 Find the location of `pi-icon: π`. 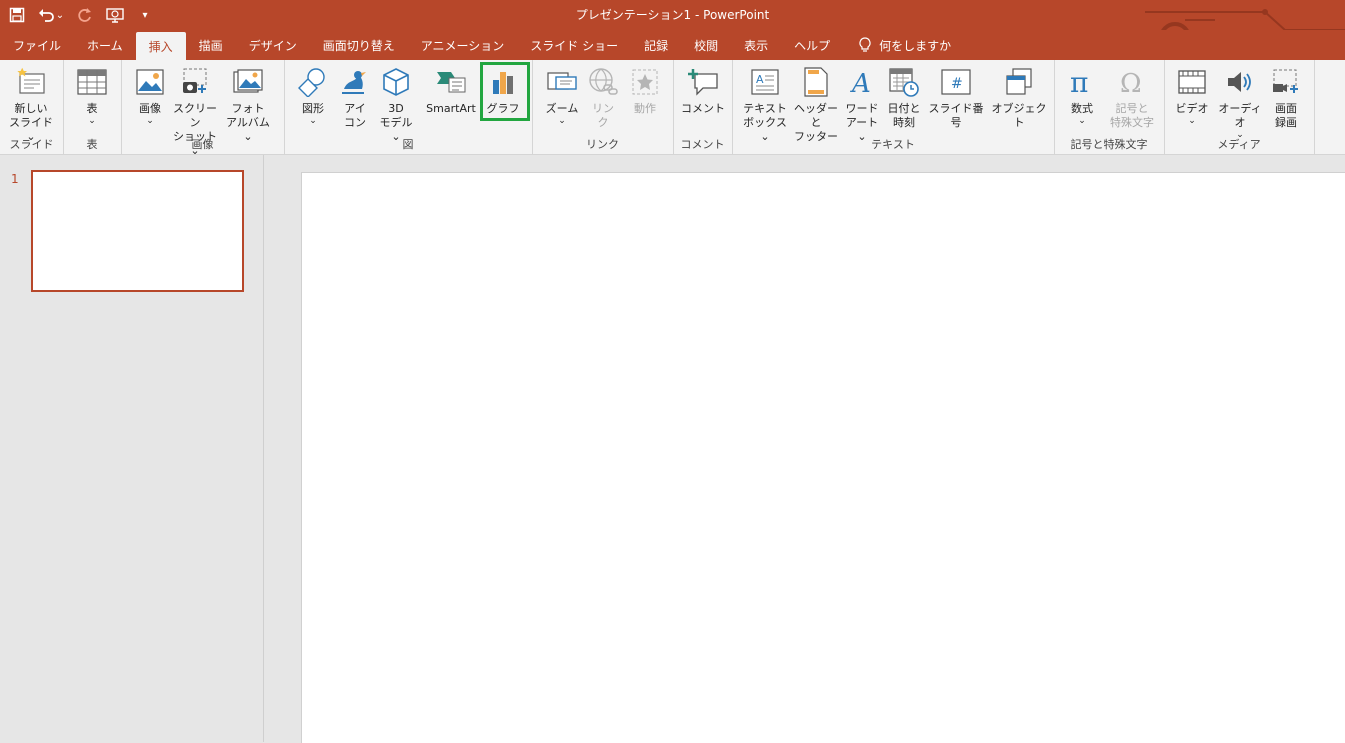

pi-icon: π is located at coordinates (1079, 82).